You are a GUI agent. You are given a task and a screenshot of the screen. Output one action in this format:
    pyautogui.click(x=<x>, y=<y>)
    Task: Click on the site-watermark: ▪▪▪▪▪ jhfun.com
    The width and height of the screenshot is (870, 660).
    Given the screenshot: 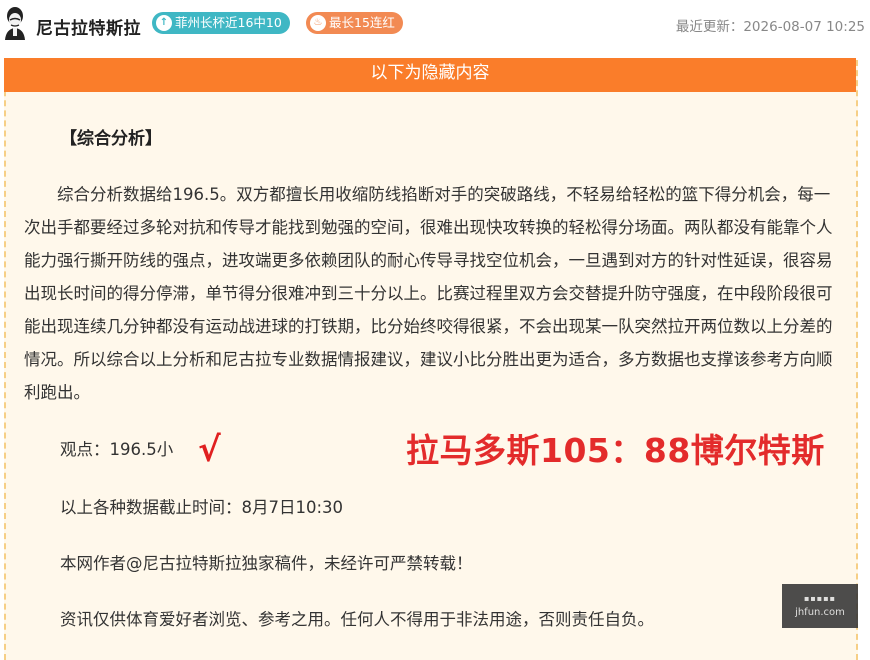 What is the action you would take?
    pyautogui.click(x=820, y=606)
    